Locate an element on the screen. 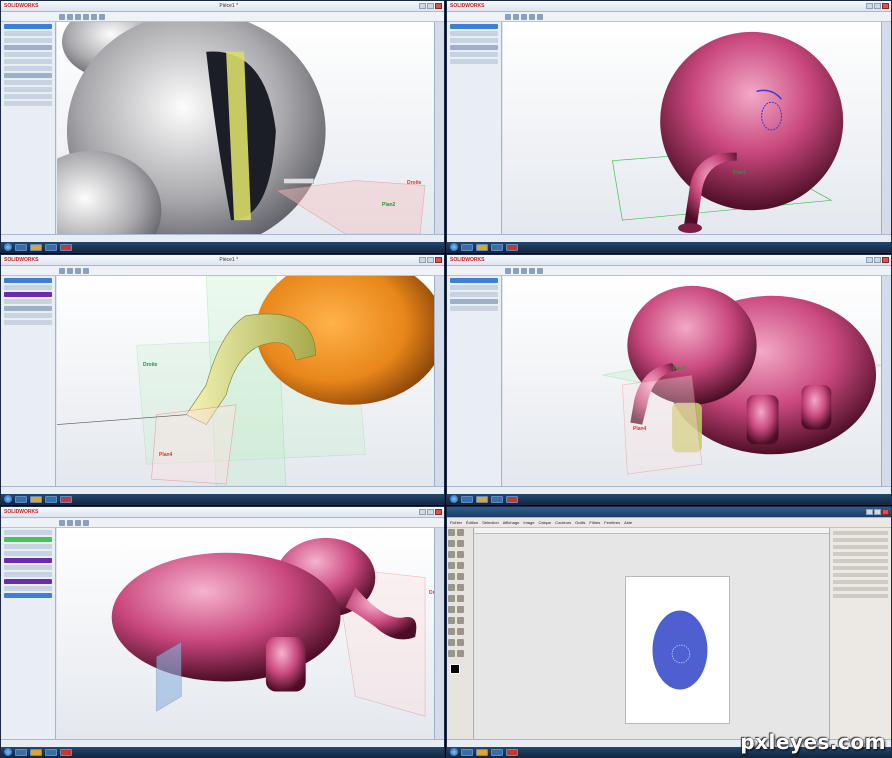 This screenshot has height=758, width=892. menu-item: Sélection is located at coordinates (490, 522).